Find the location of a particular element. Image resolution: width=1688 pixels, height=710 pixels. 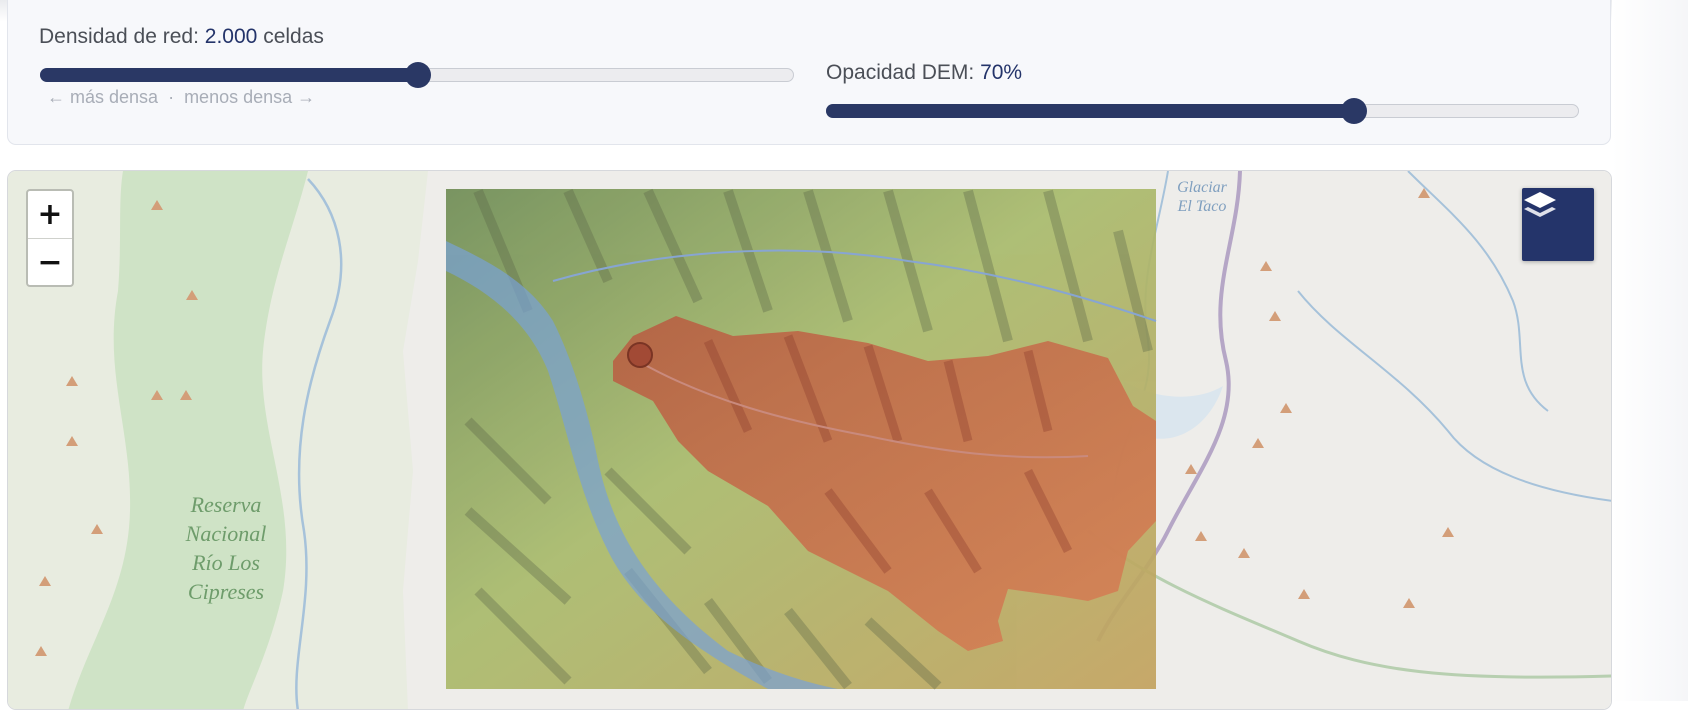

outlet-point-marker is located at coordinates (640, 355).